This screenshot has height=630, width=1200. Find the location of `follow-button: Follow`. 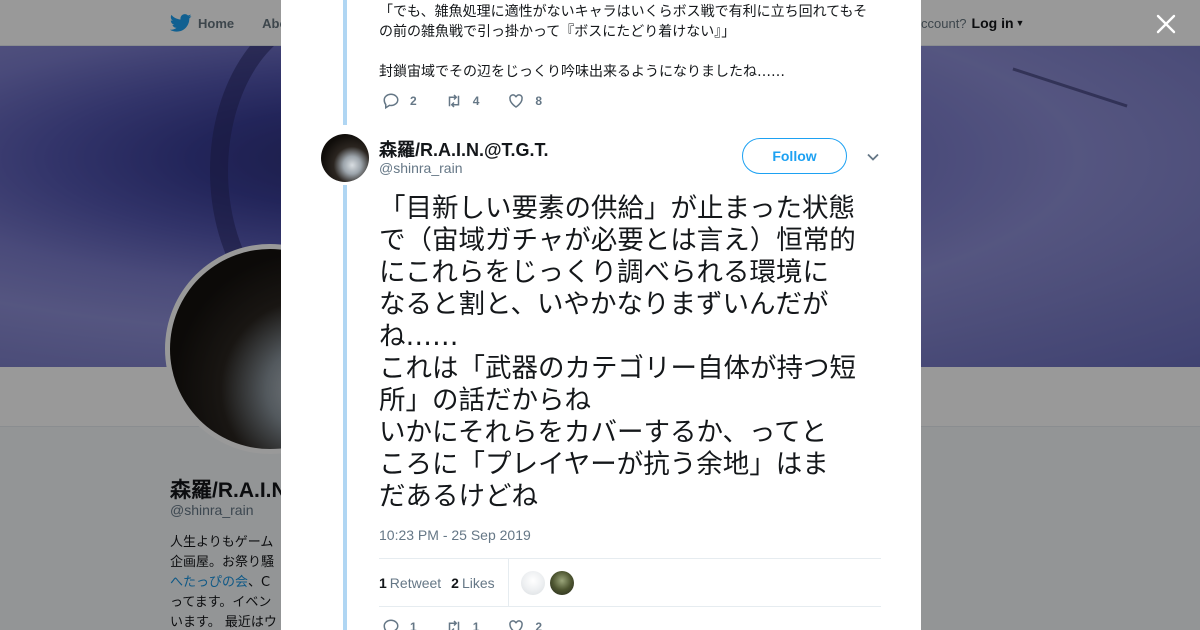

follow-button: Follow is located at coordinates (794, 156).